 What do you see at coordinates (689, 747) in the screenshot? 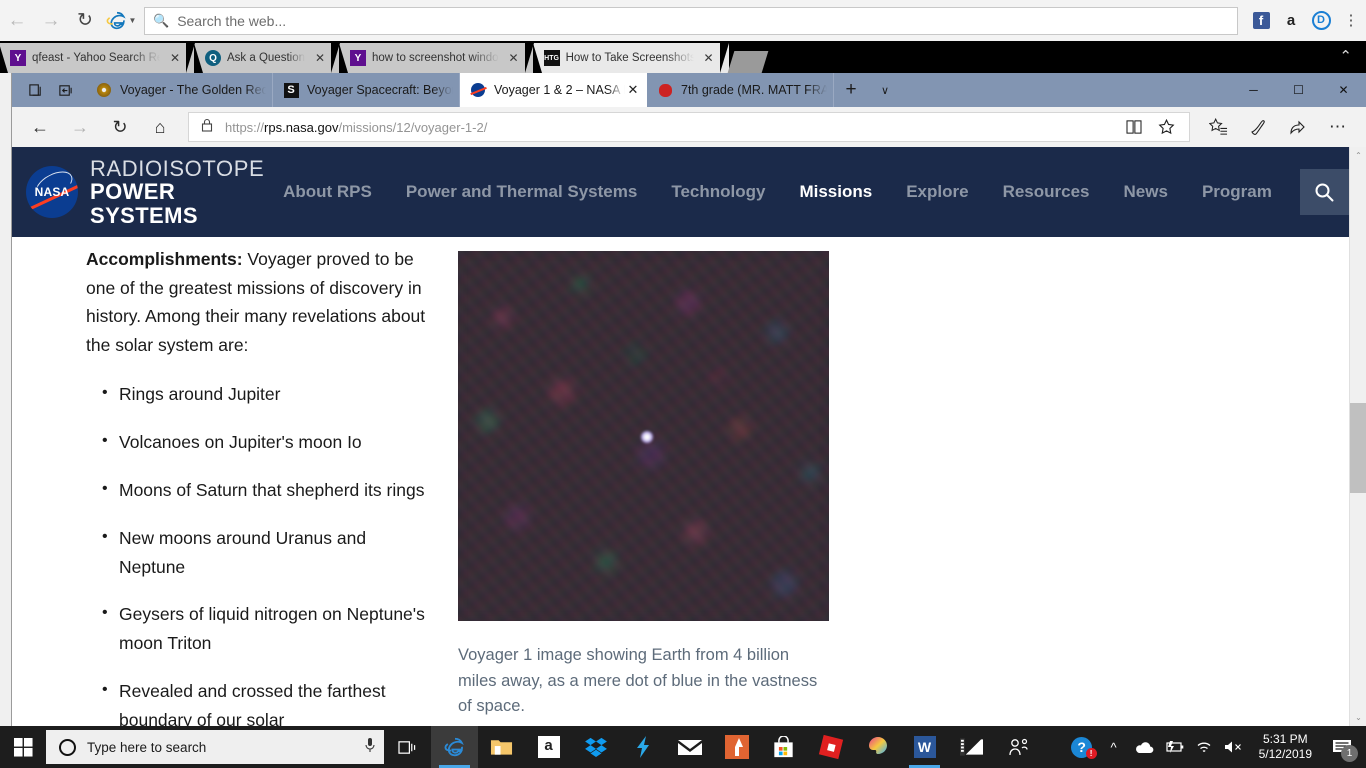
I see `taskbar-item-mail` at bounding box center [689, 747].